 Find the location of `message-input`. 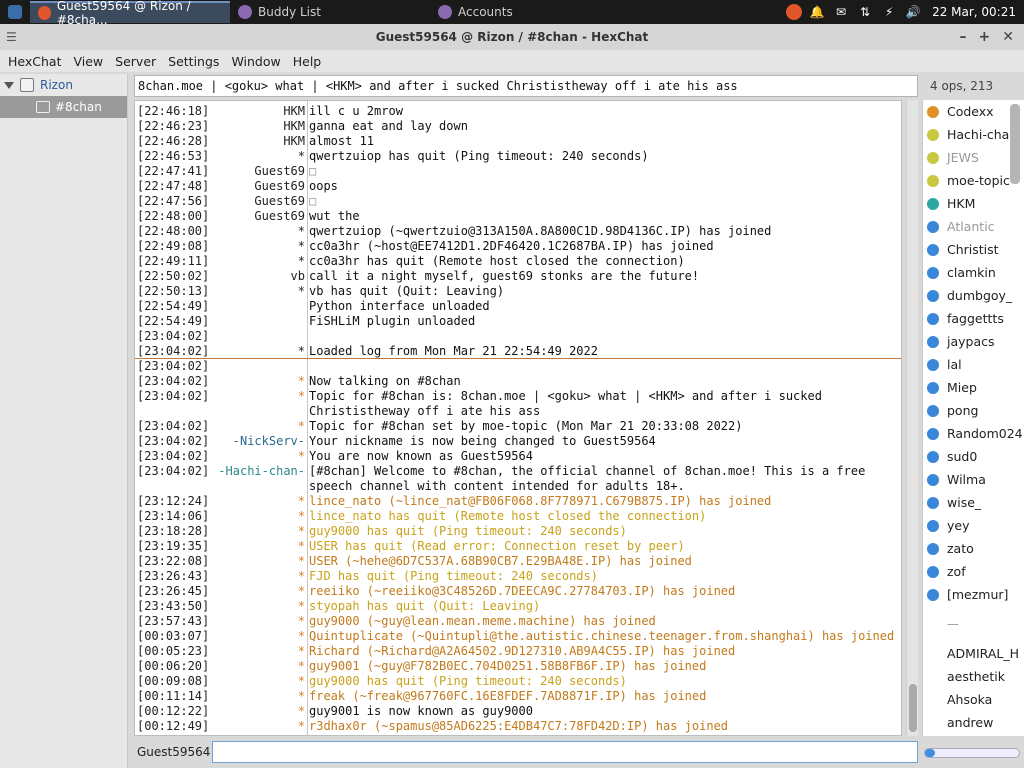

message-input is located at coordinates (565, 752).